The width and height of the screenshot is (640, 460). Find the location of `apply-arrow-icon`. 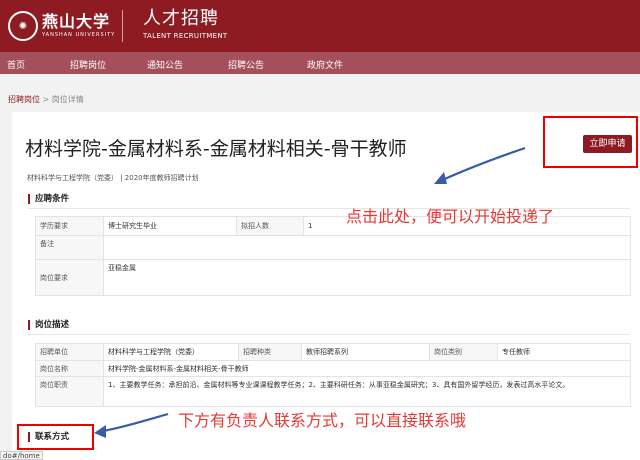

apply-arrow-icon is located at coordinates (481, 165).